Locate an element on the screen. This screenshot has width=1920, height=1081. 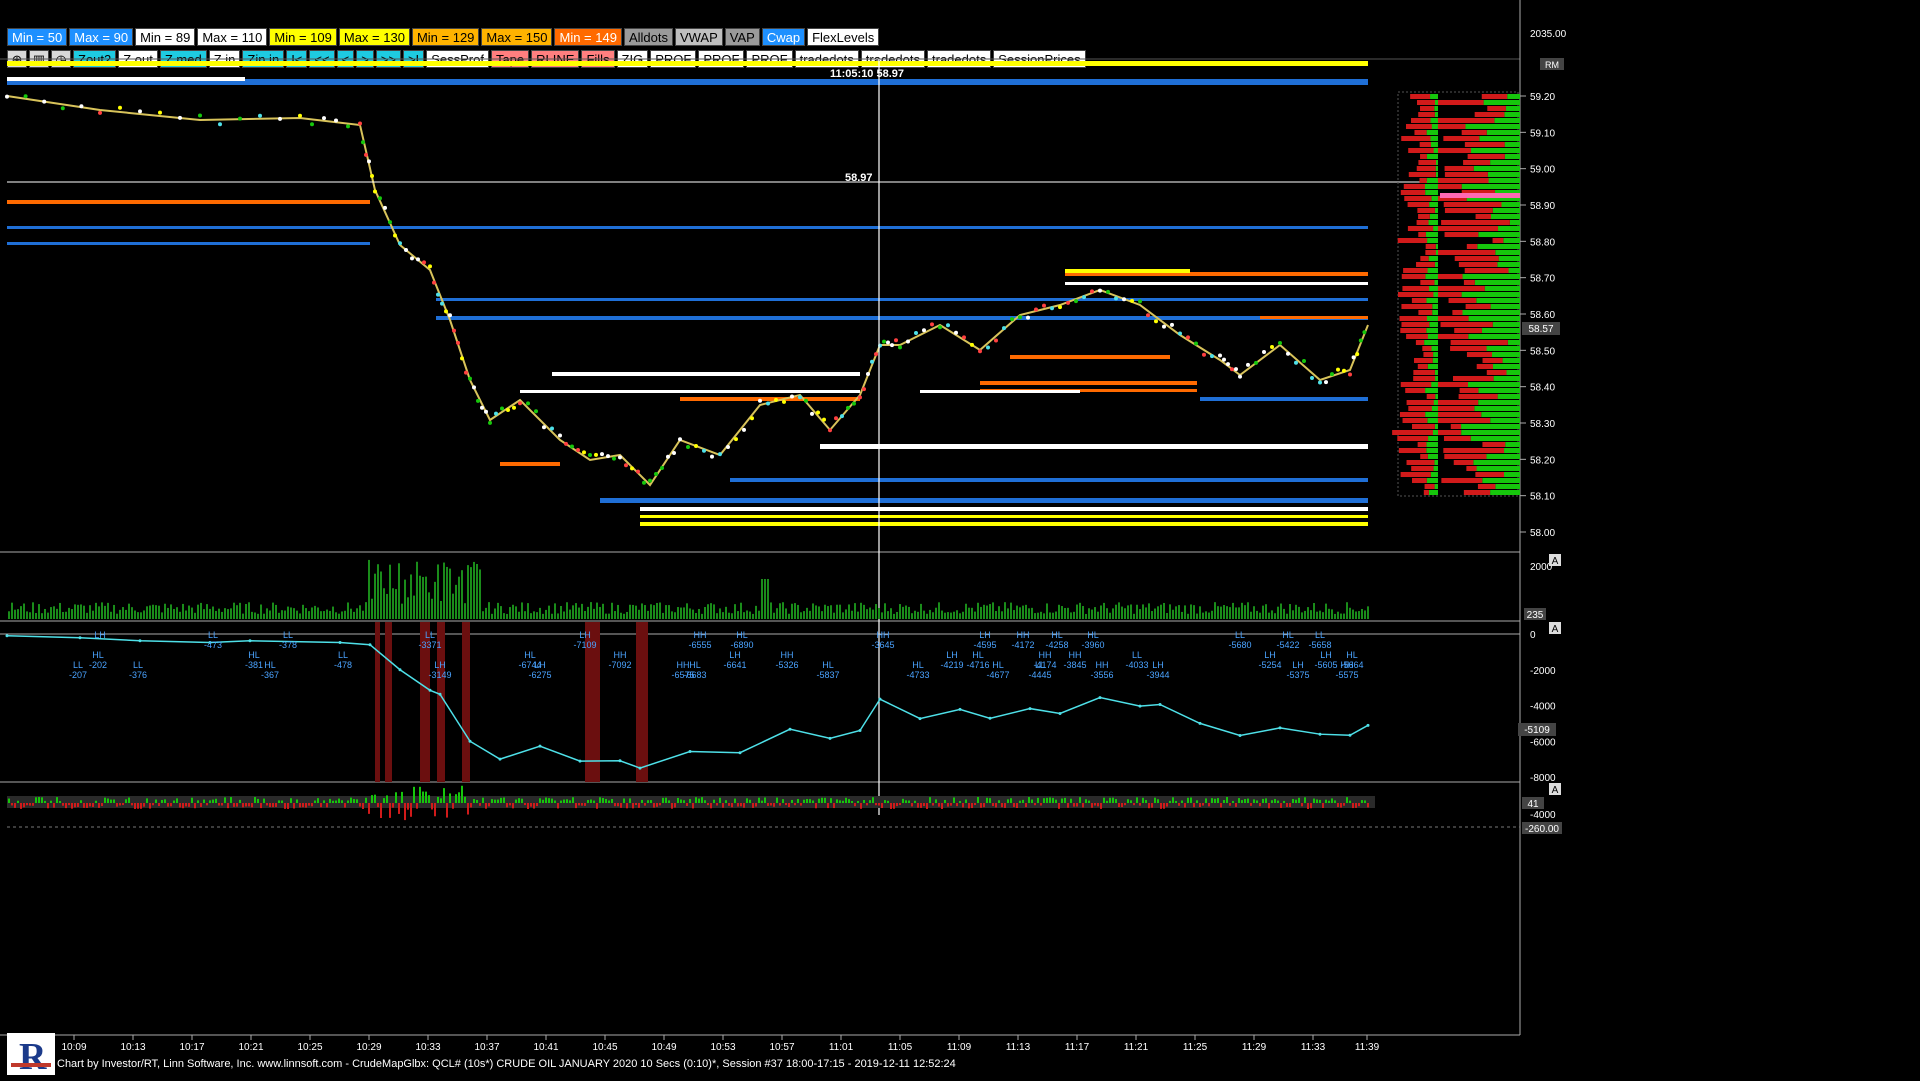
volume-a-label: A is located at coordinates (1555, 561).